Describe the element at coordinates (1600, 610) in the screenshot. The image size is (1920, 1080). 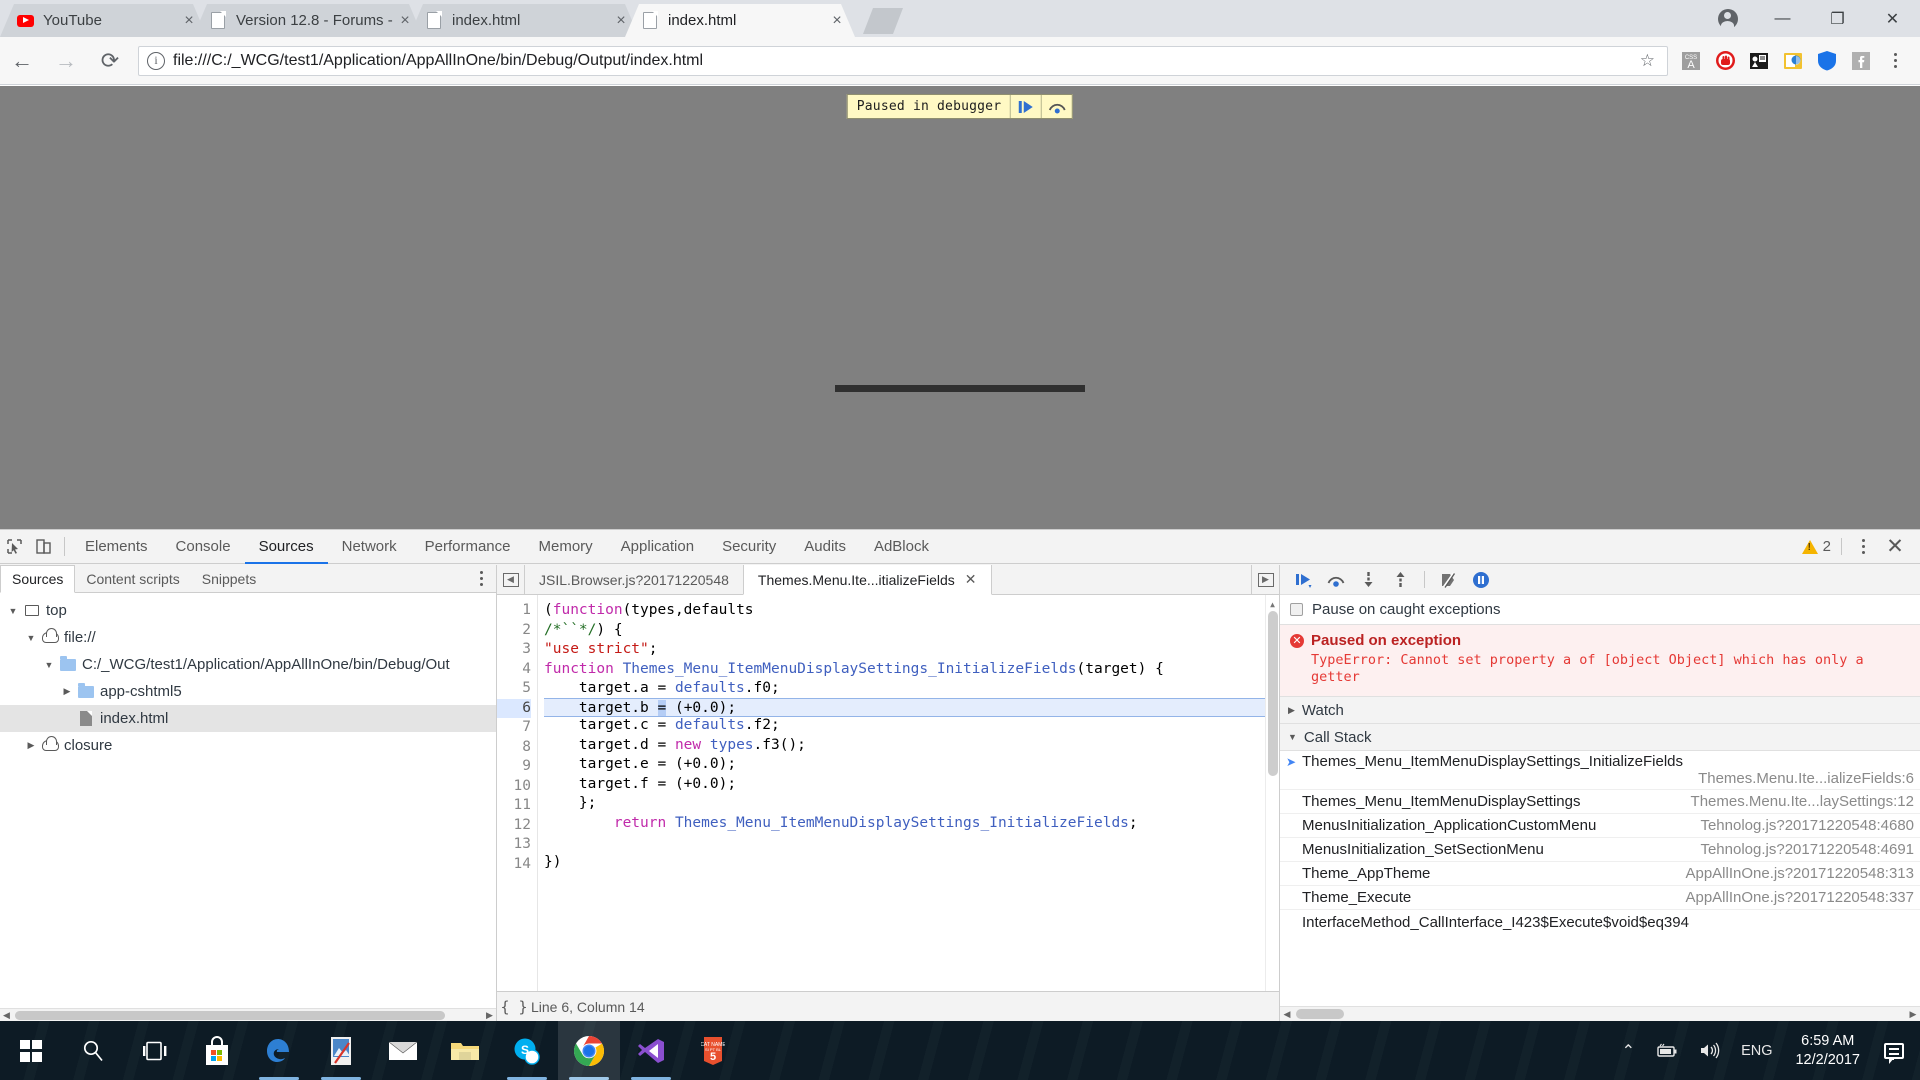
I see `pause-on-caught-exceptions-row: Pause on caught exceptions` at that location.